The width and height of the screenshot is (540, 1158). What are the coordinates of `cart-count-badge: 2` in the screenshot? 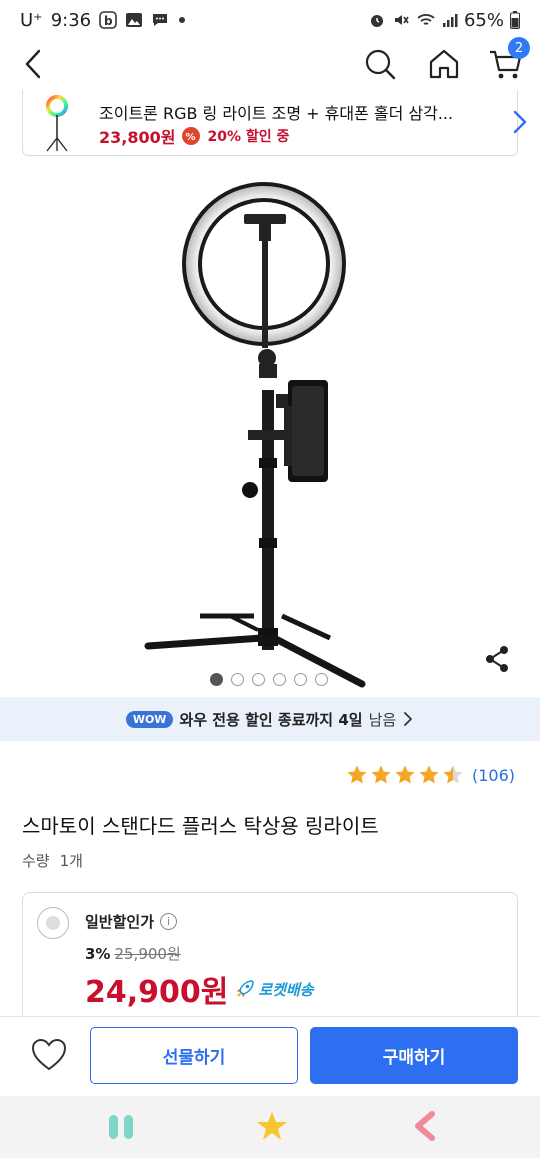 It's located at (519, 48).